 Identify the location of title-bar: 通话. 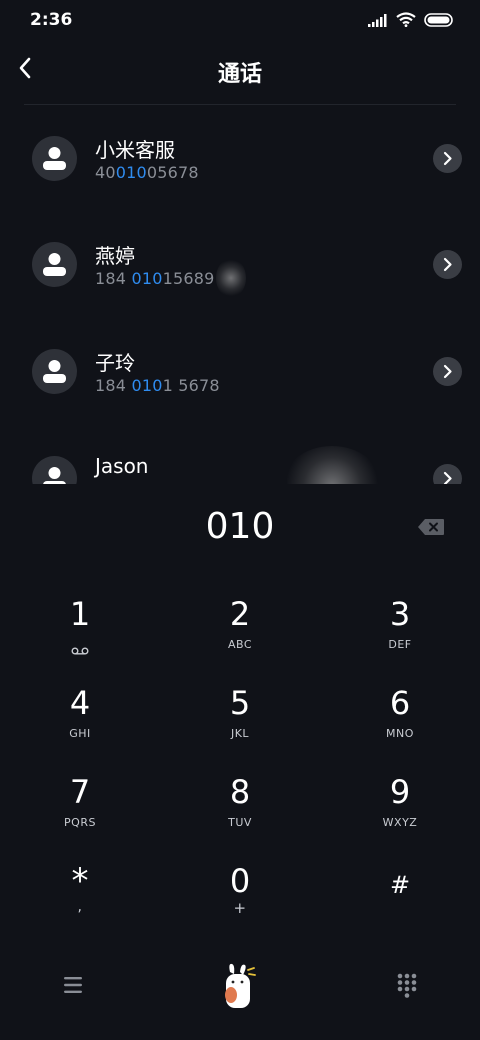
(240, 72).